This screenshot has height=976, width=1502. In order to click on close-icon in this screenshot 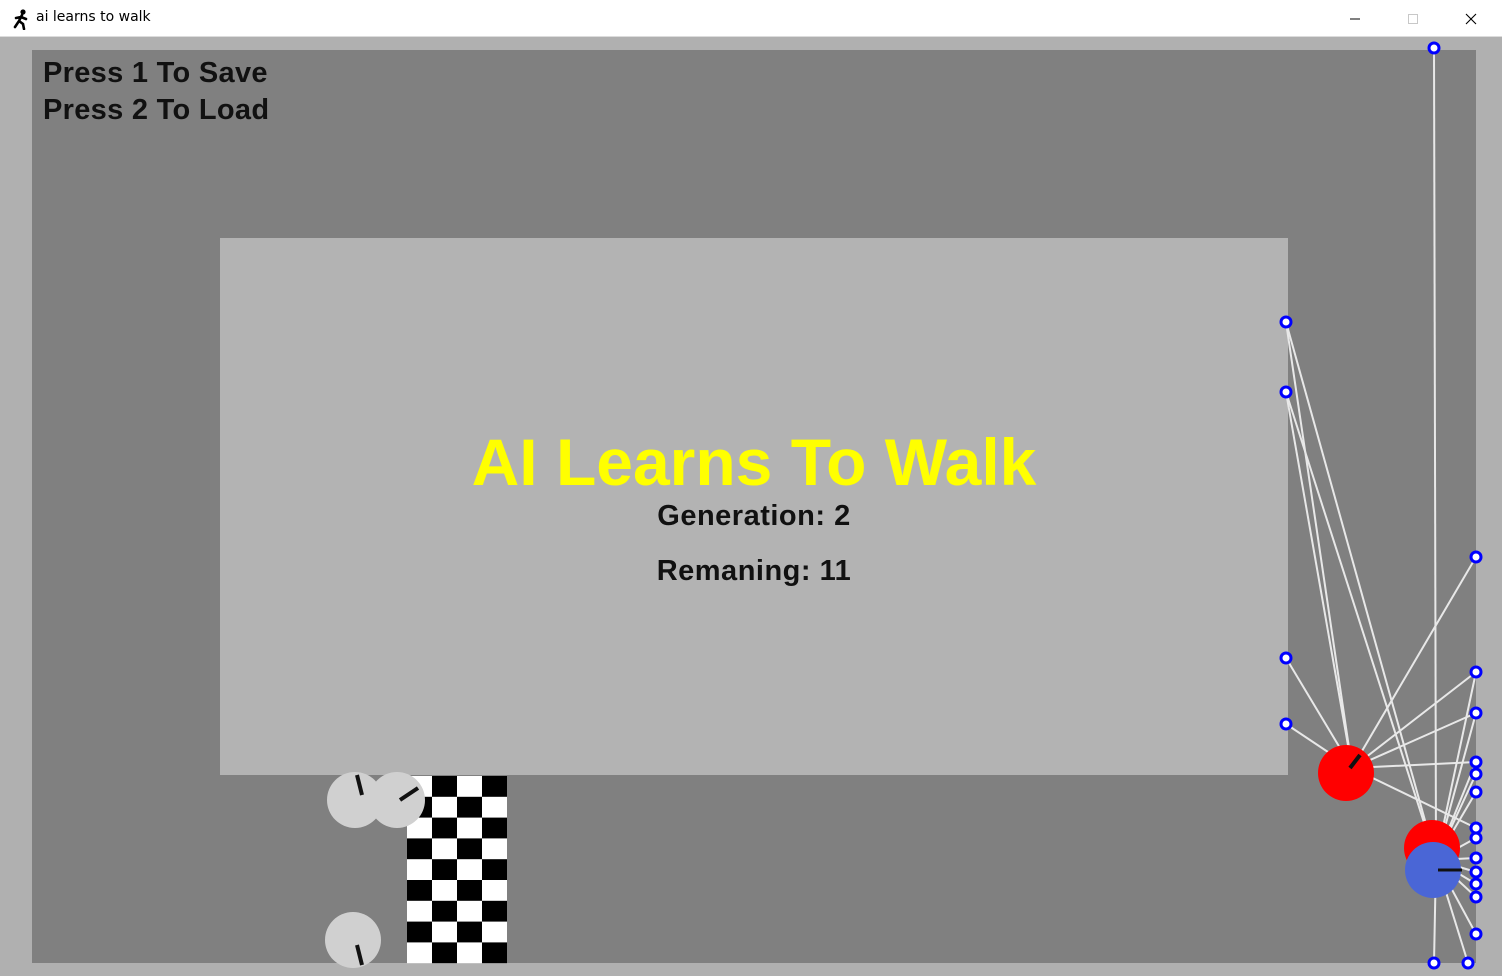, I will do `click(1471, 18)`.